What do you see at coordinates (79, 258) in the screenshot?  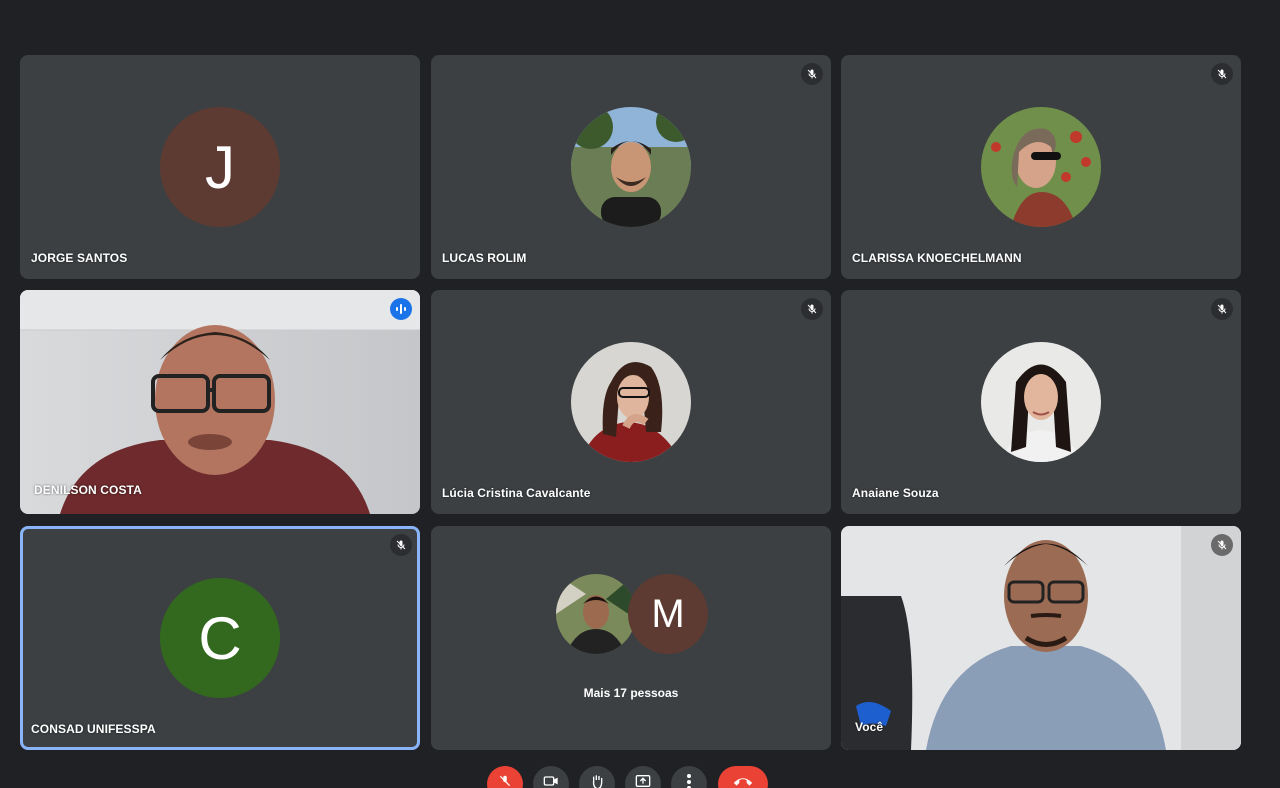 I see `participant-name: JORGE SANTOS` at bounding box center [79, 258].